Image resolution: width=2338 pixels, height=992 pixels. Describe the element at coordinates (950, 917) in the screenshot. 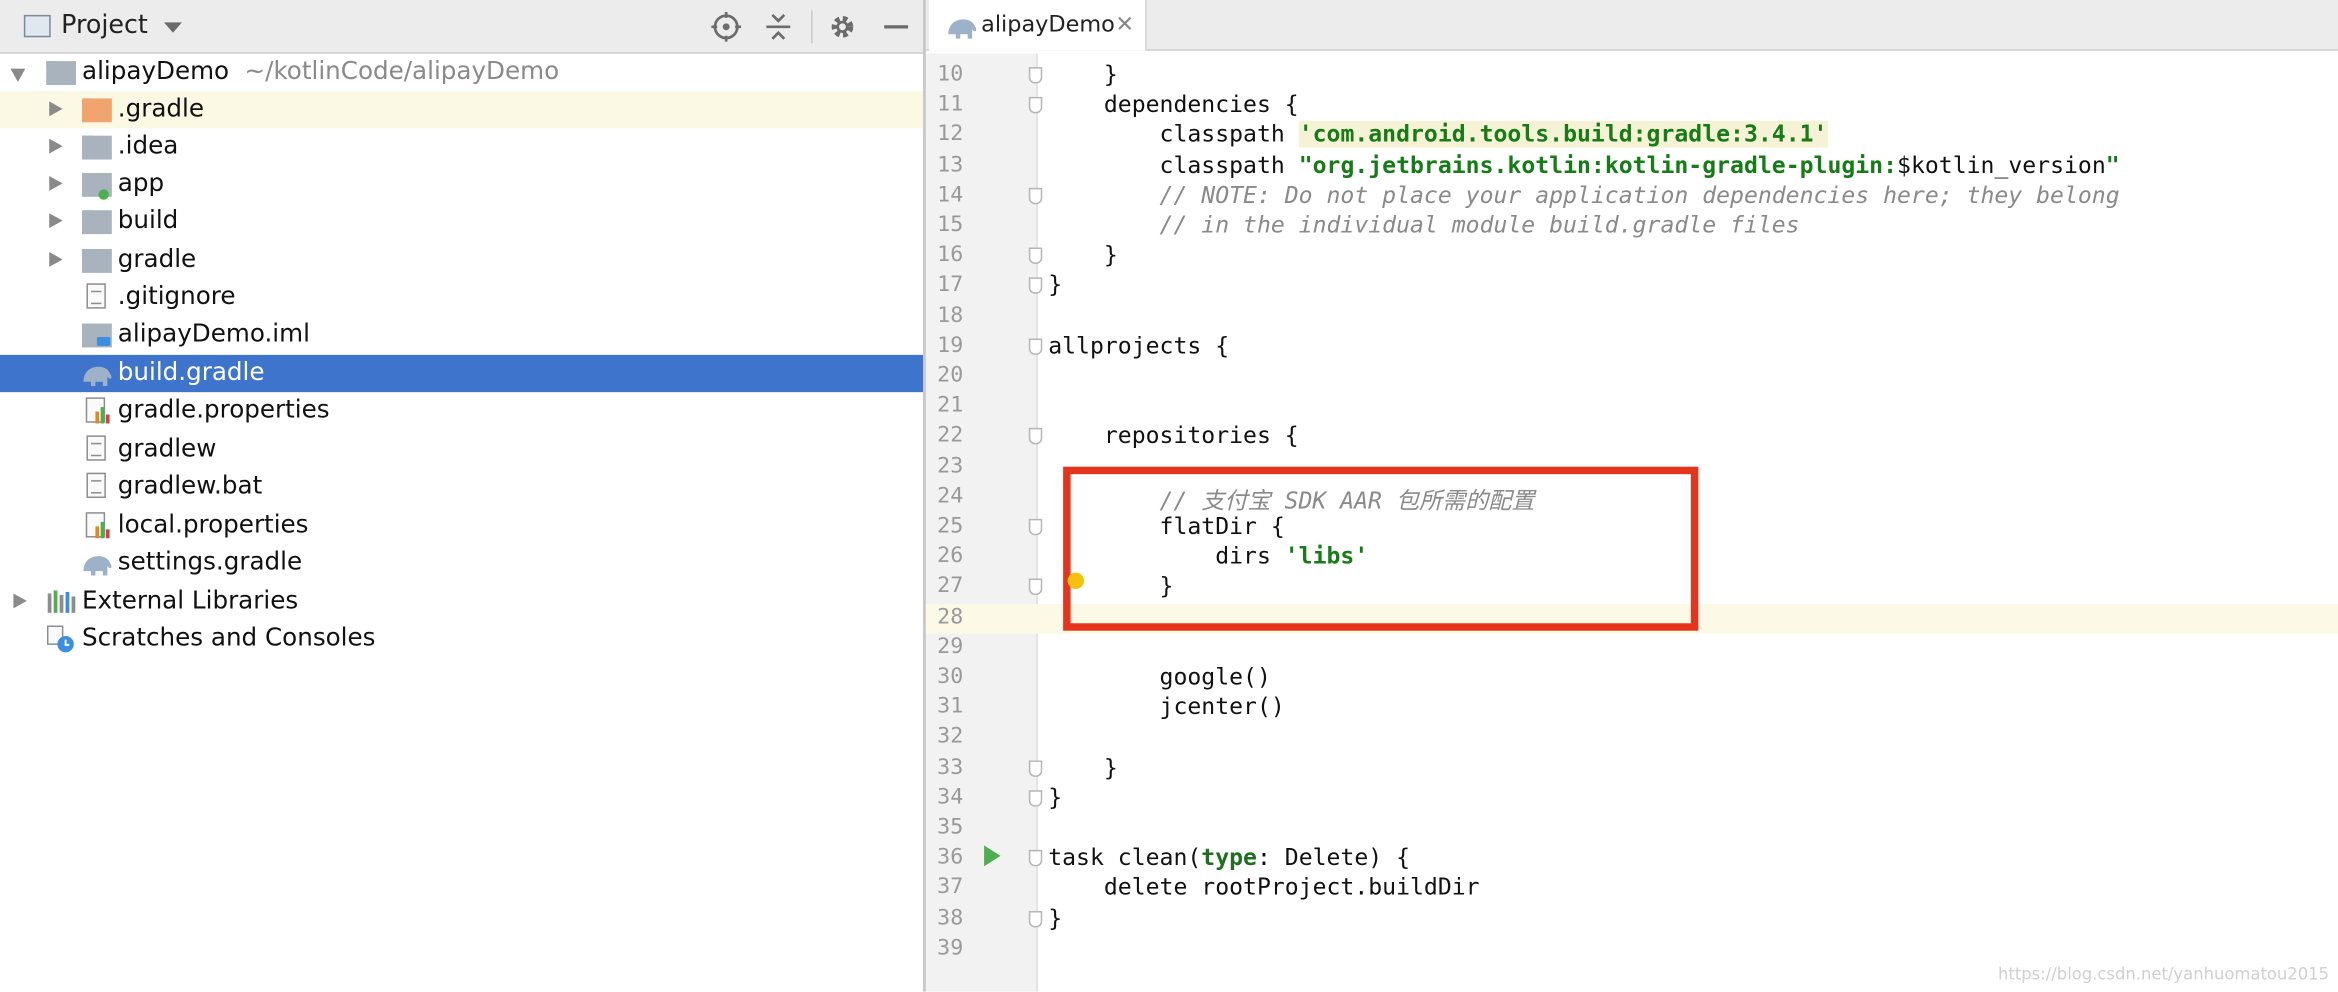

I see `line-number: 38` at that location.